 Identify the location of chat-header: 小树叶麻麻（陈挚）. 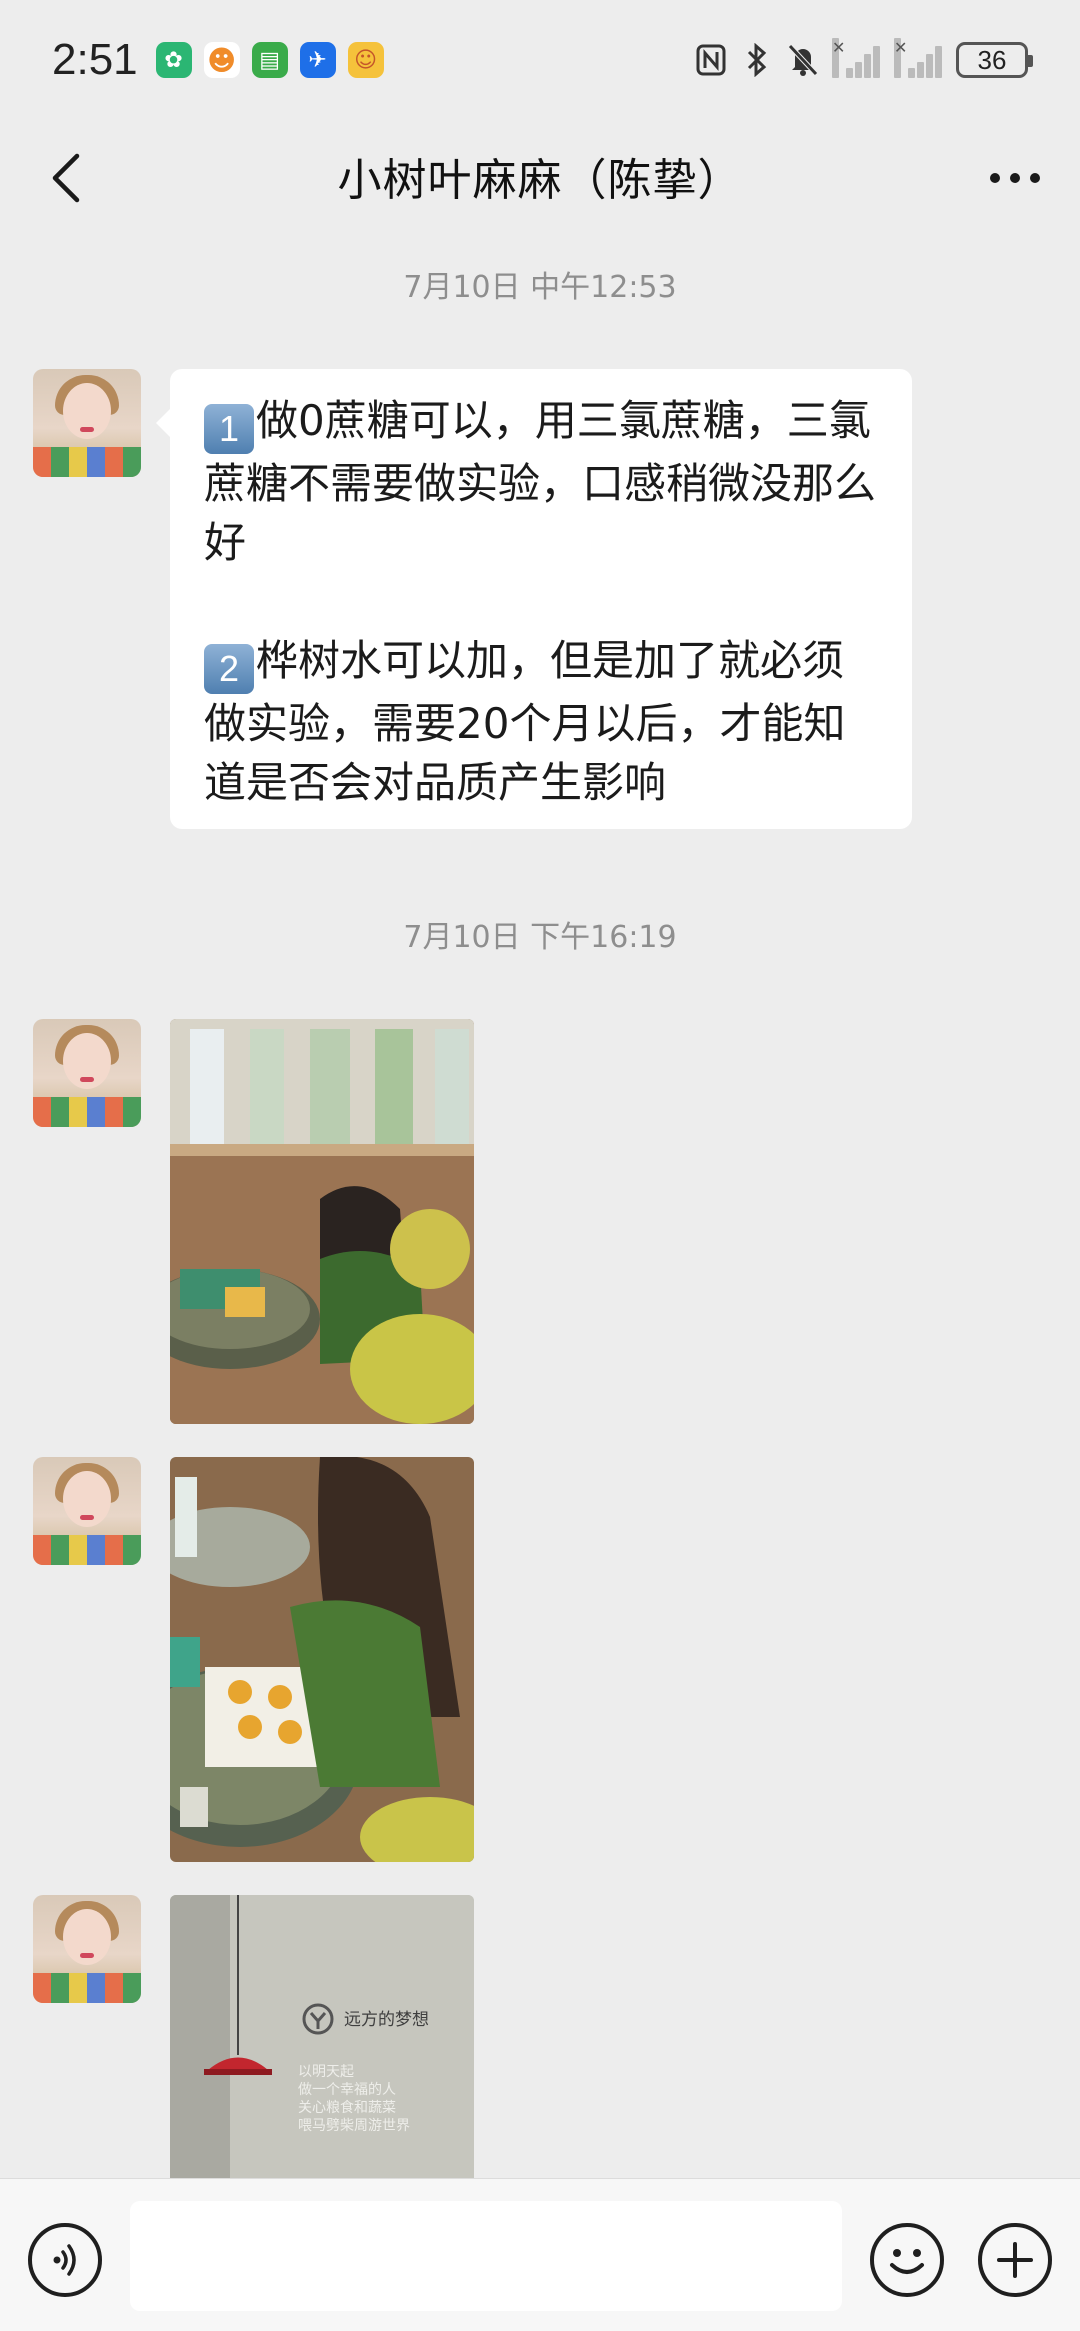
(540, 176).